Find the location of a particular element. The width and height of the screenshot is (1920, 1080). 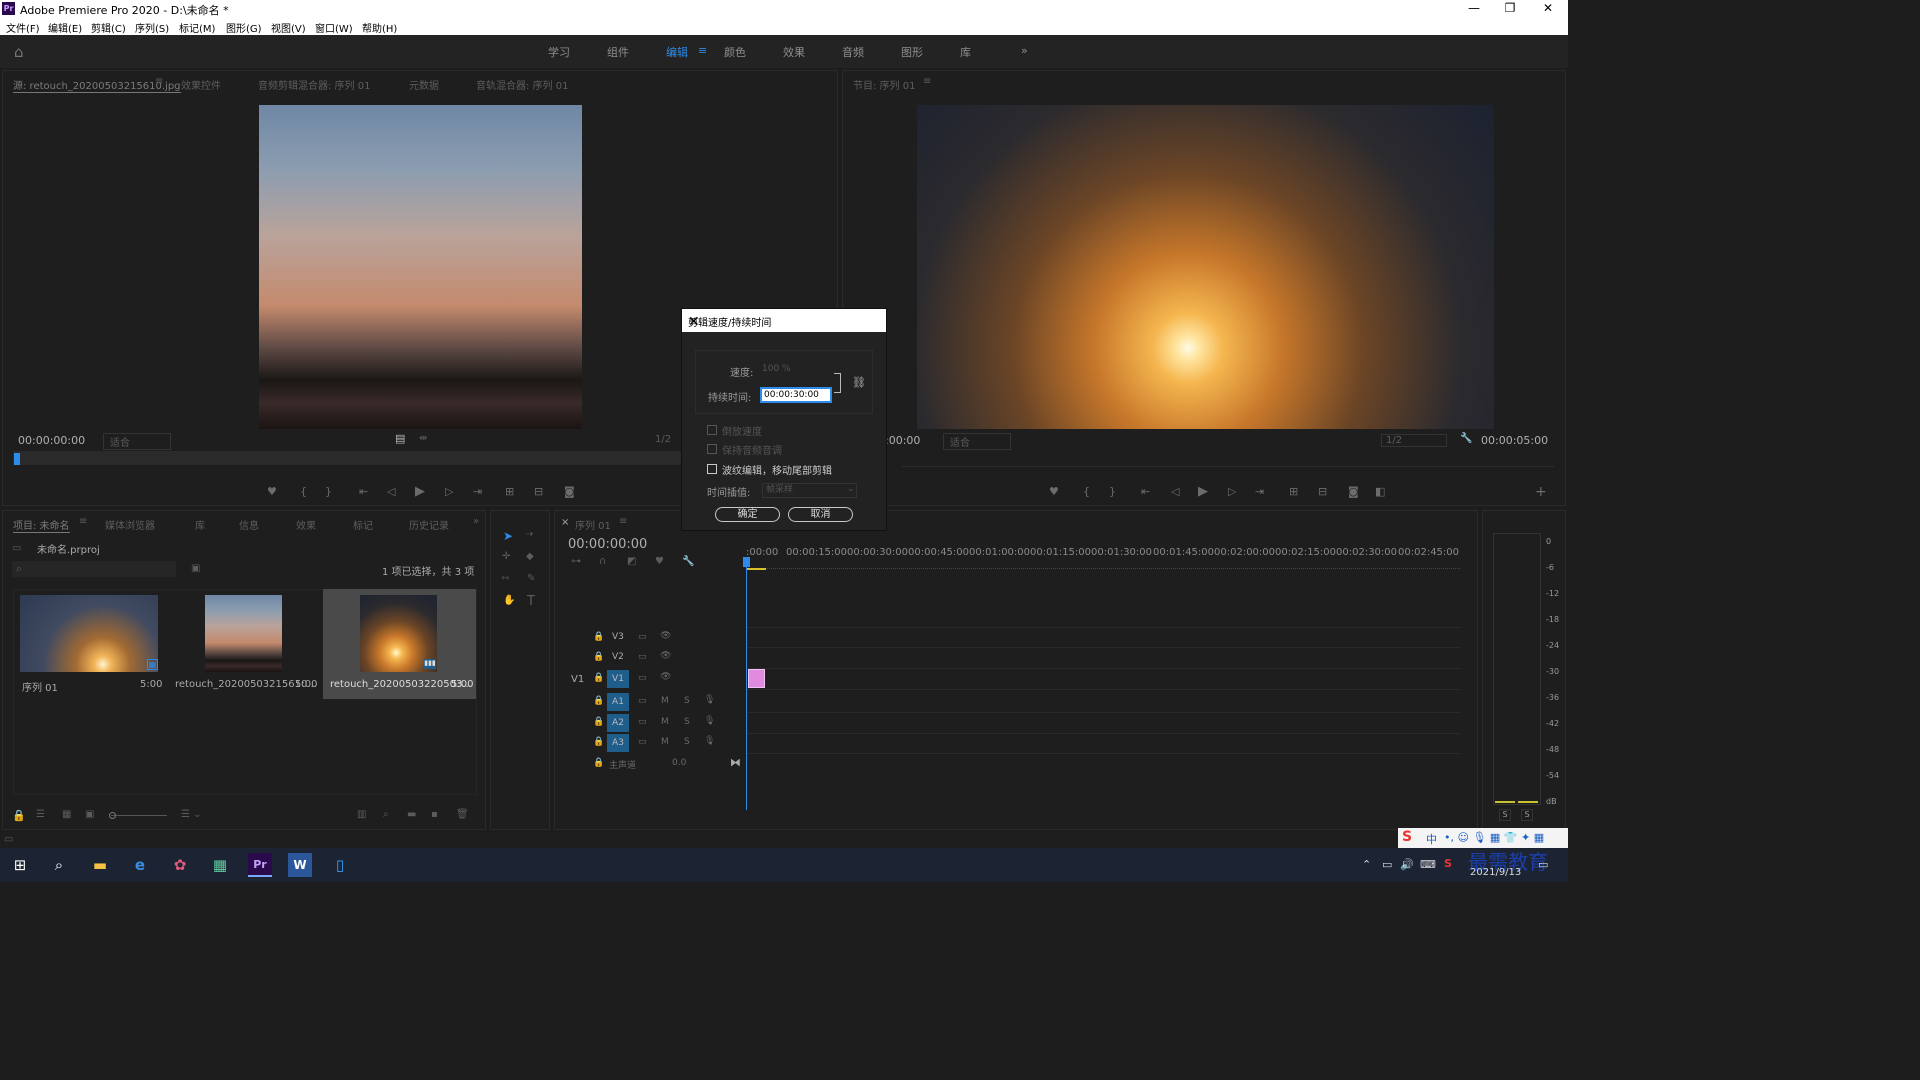

close-tab-icon: × is located at coordinates (565, 522).